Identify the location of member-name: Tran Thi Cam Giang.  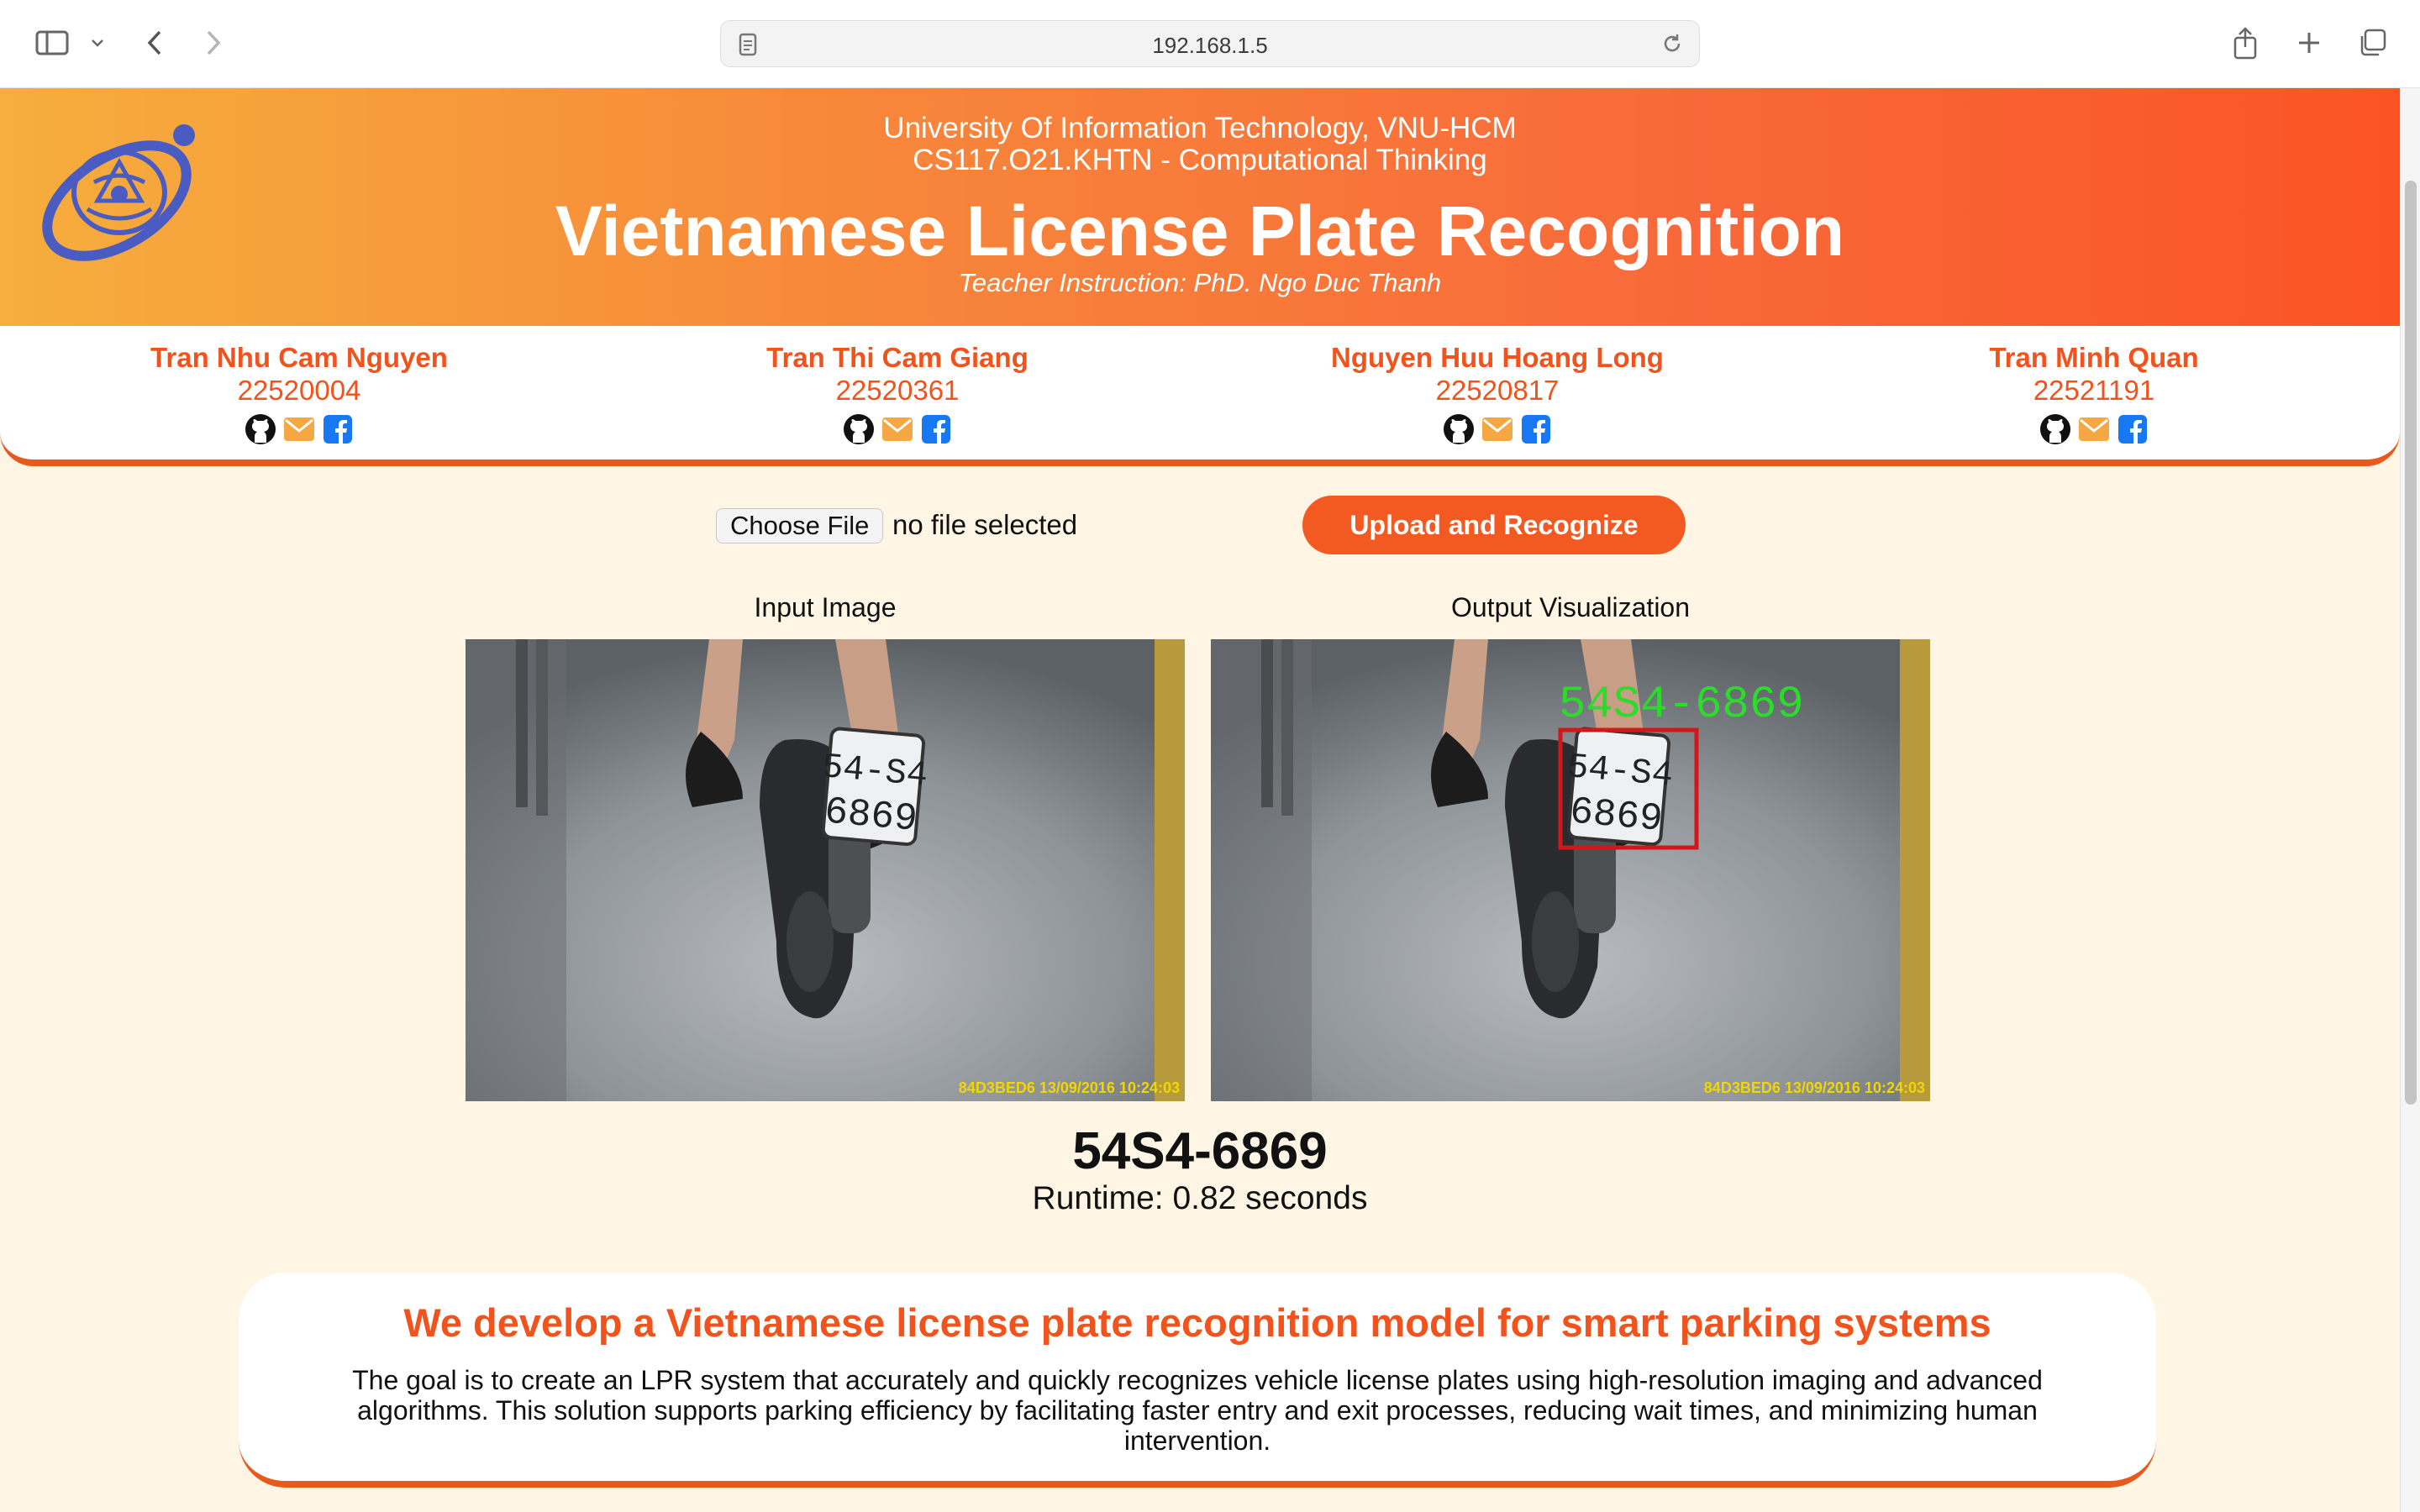
(897, 357).